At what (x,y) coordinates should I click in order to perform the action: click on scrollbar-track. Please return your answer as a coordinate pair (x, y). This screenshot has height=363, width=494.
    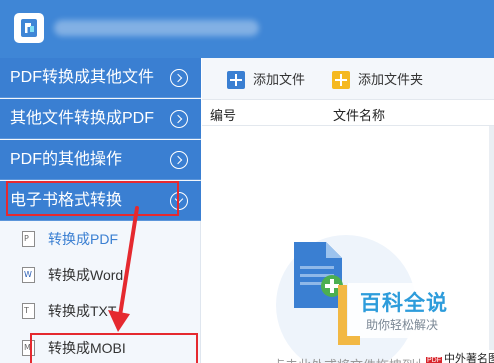
    Looking at the image, I should click on (491, 244).